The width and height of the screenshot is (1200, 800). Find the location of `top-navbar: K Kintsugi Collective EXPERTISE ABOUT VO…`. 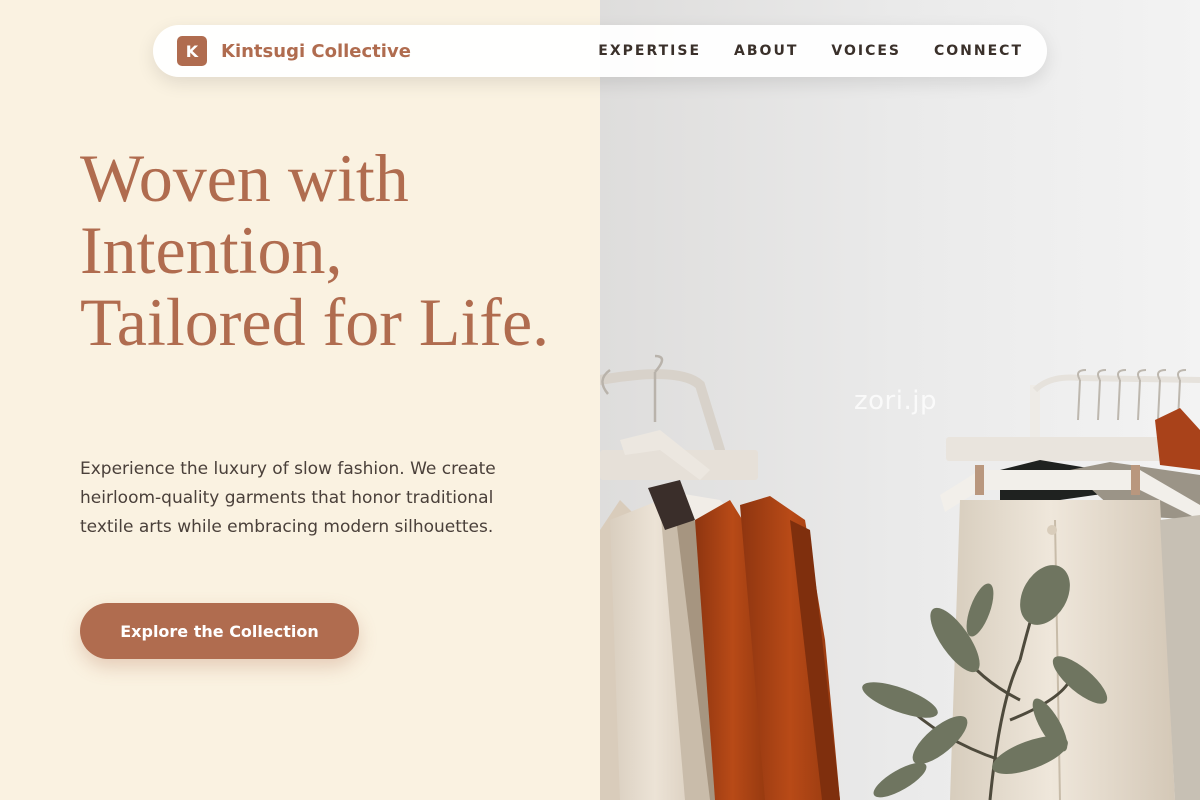

top-navbar: K Kintsugi Collective EXPERTISE ABOUT VO… is located at coordinates (600, 51).